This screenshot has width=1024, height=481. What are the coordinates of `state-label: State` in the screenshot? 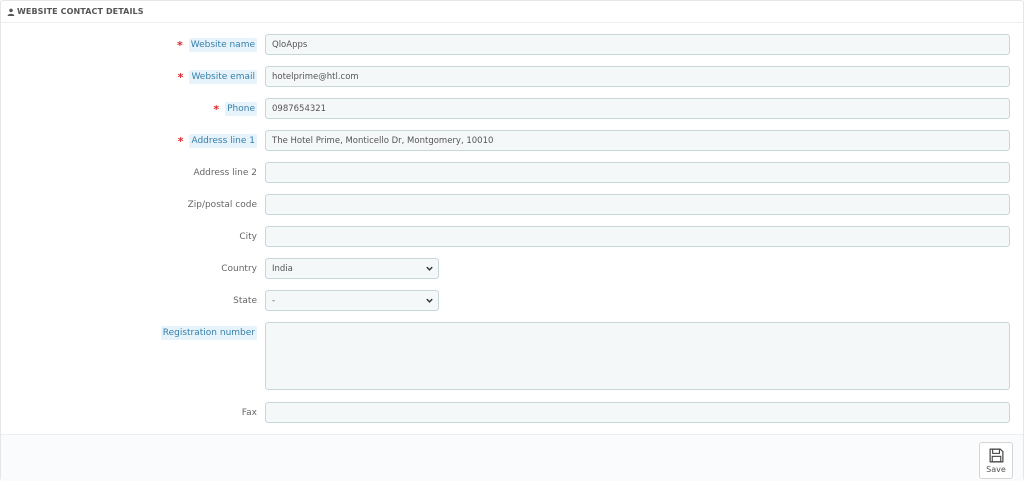 It's located at (245, 300).